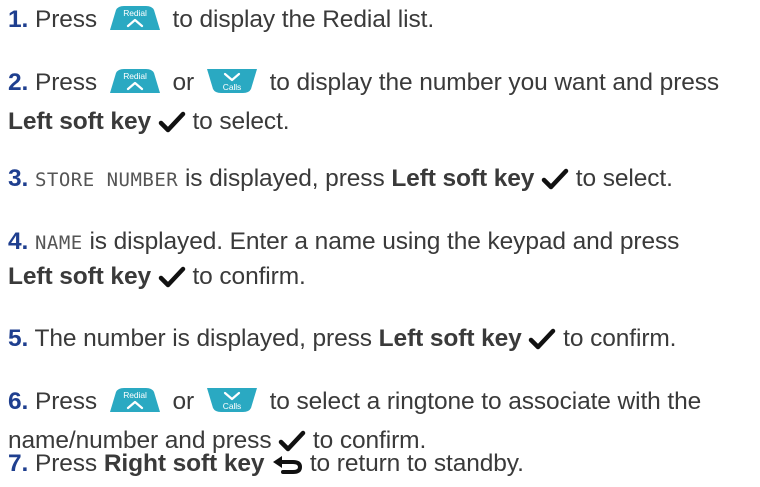 Image resolution: width=760 pixels, height=487 pixels. I want to click on step-number: 6., so click(18, 401).